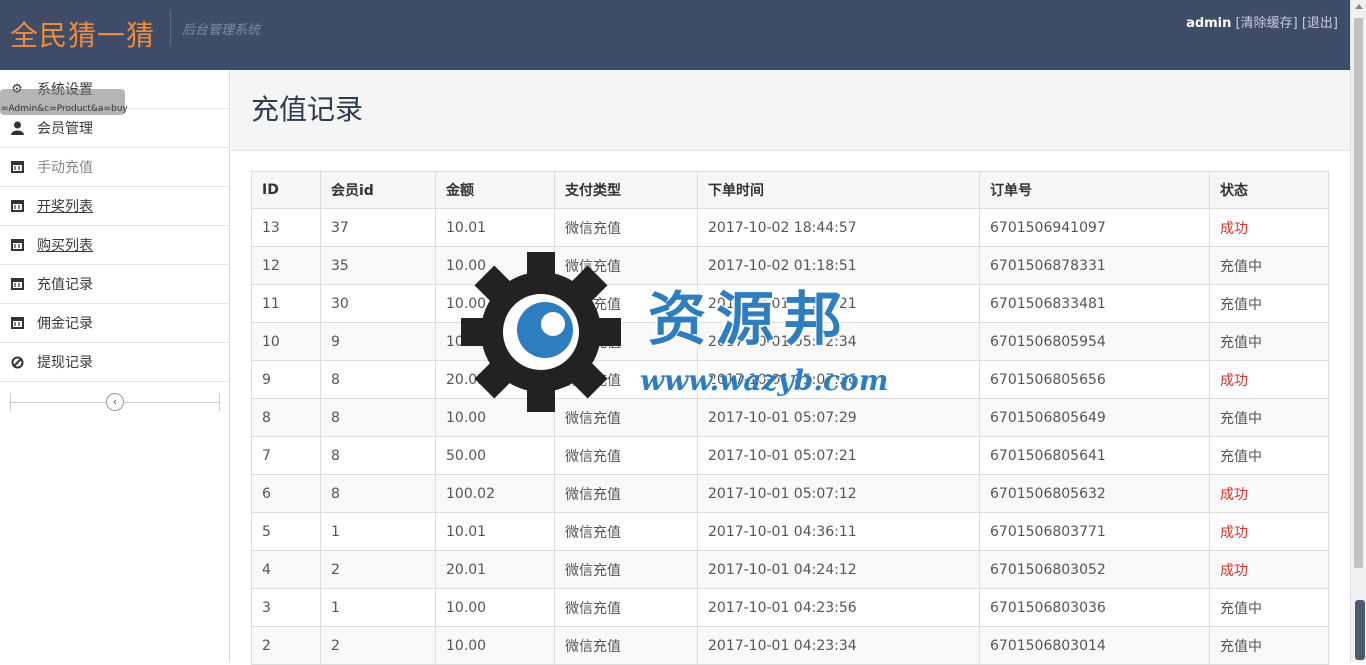 This screenshot has height=665, width=1366. I want to click on table-cell: 6701506941097, so click(1094, 227).